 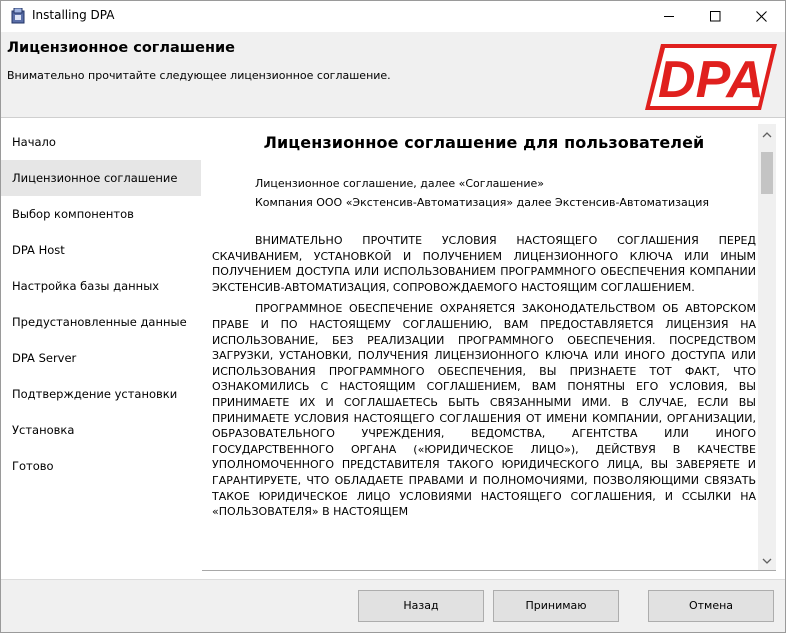 I want to click on scroll-thumb, so click(x=767, y=173).